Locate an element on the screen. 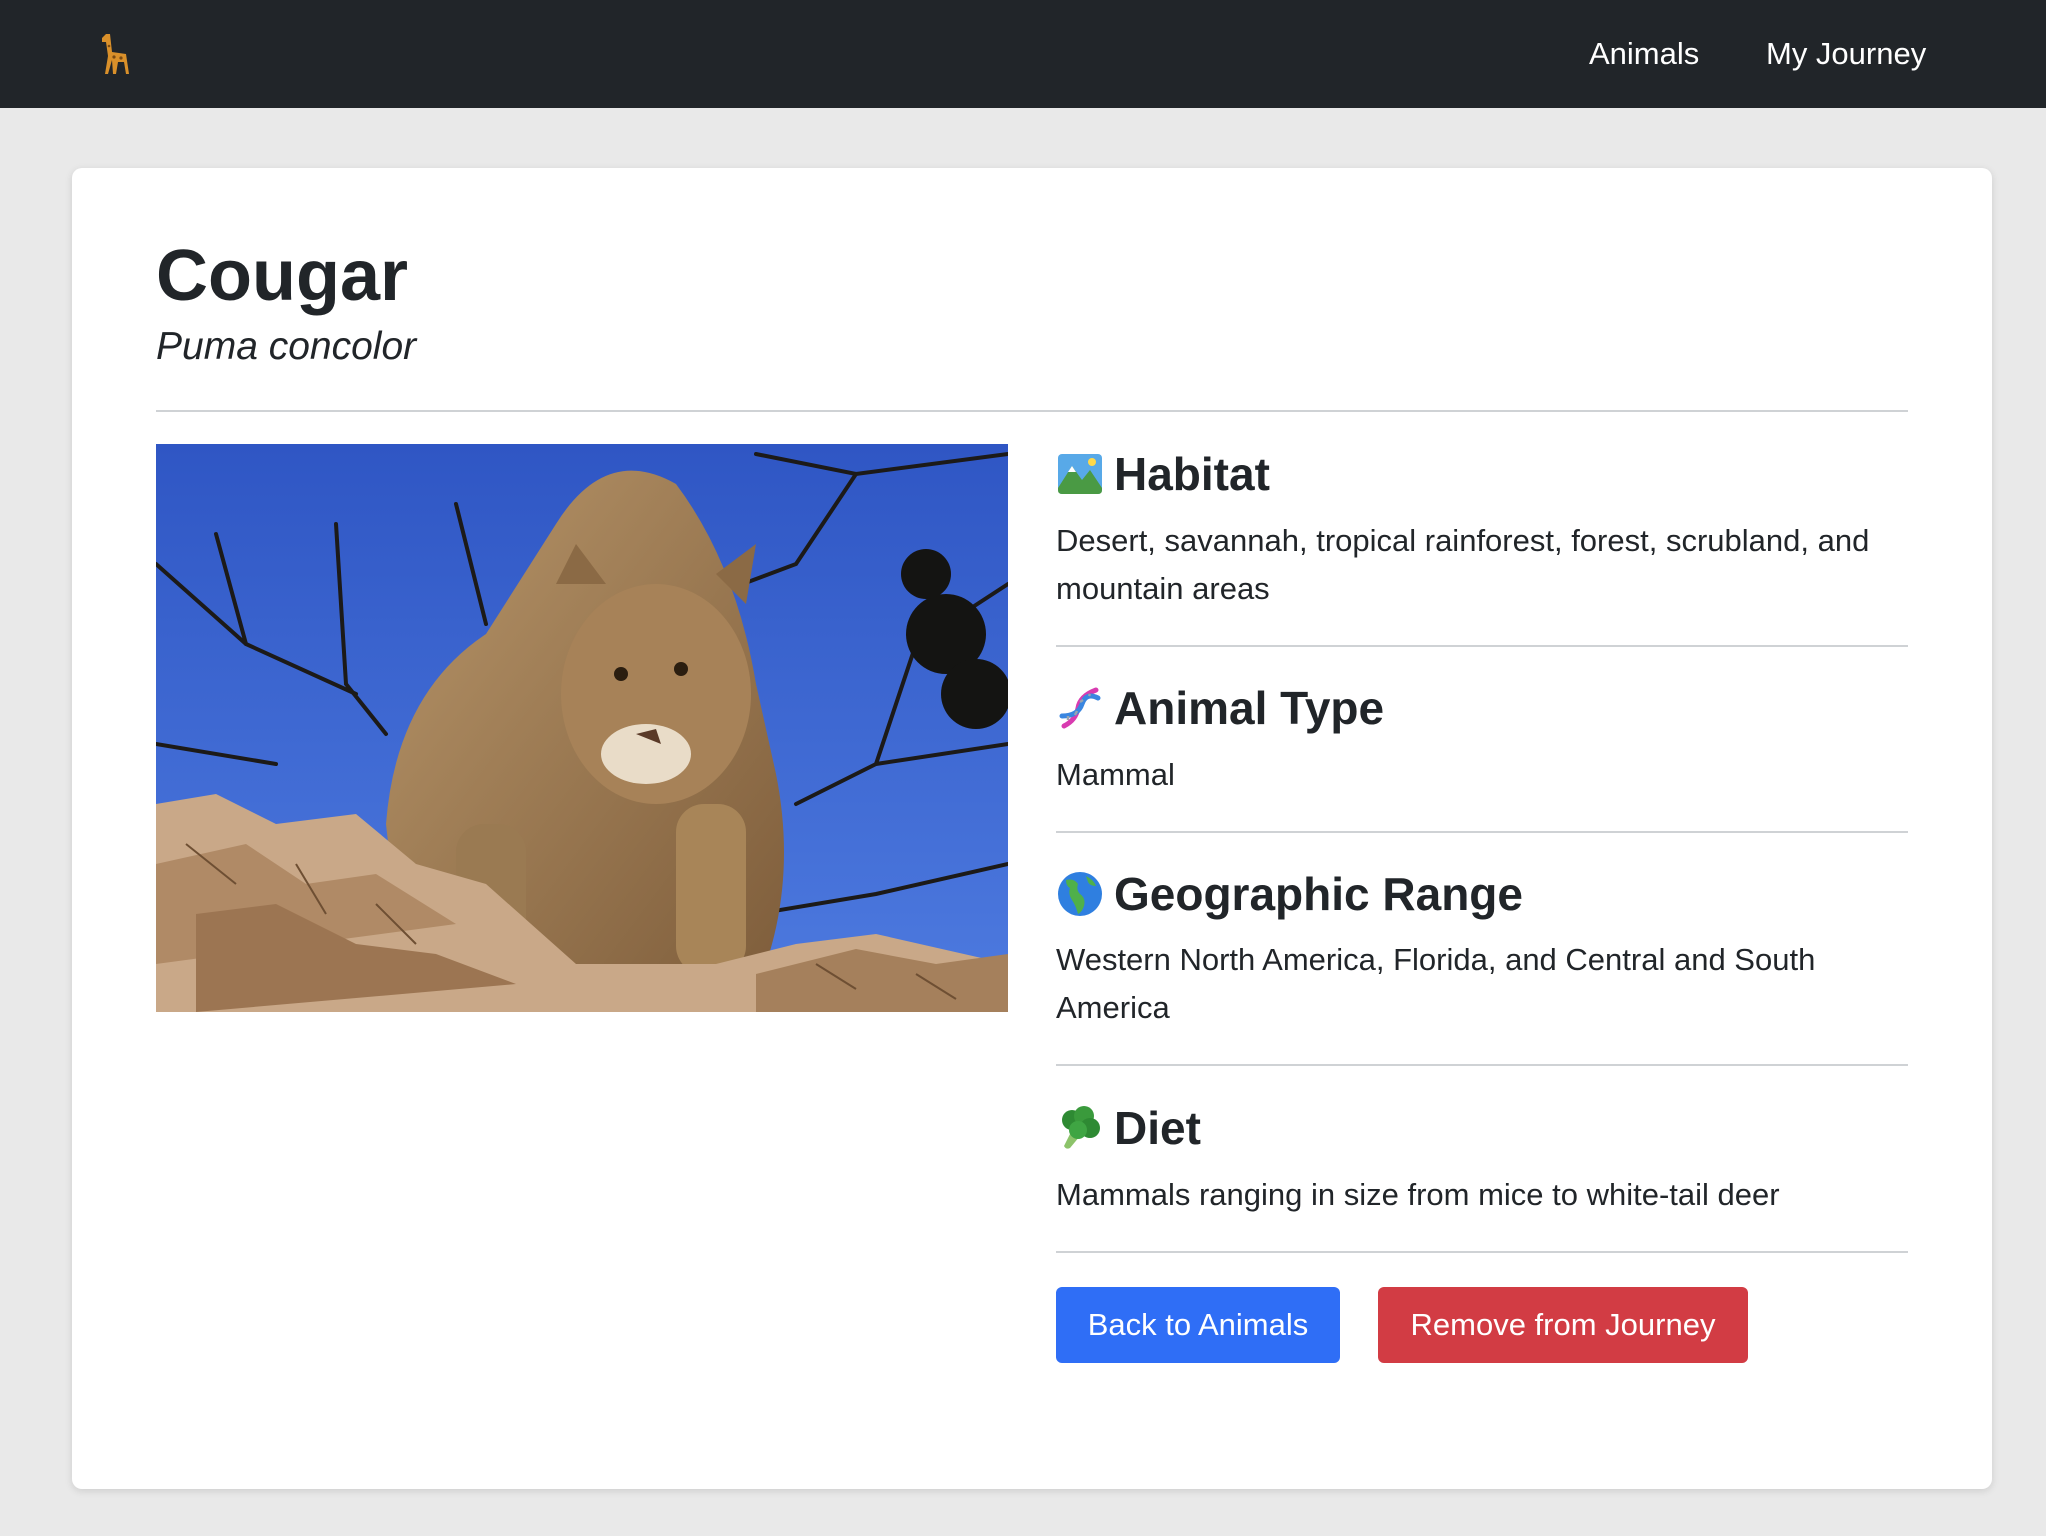  animal-type-heading: Animal Type is located at coordinates (1220, 708).